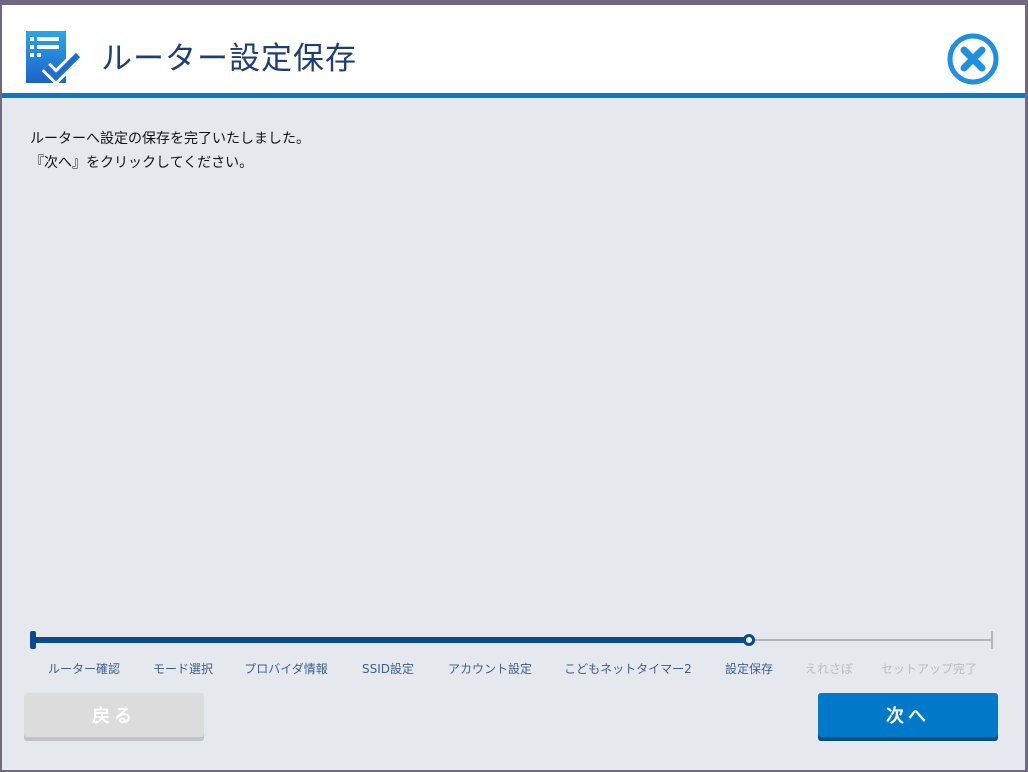  Describe the element at coordinates (114, 715) in the screenshot. I see `back-button: 戻る` at that location.